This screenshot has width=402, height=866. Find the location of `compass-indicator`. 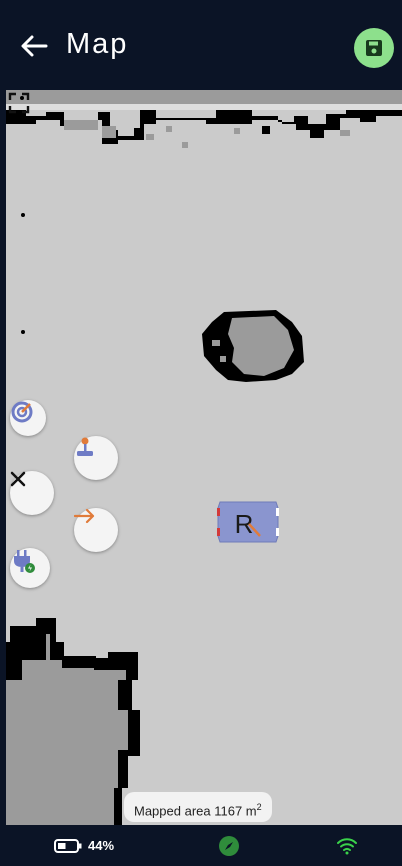

compass-indicator is located at coordinates (229, 846).